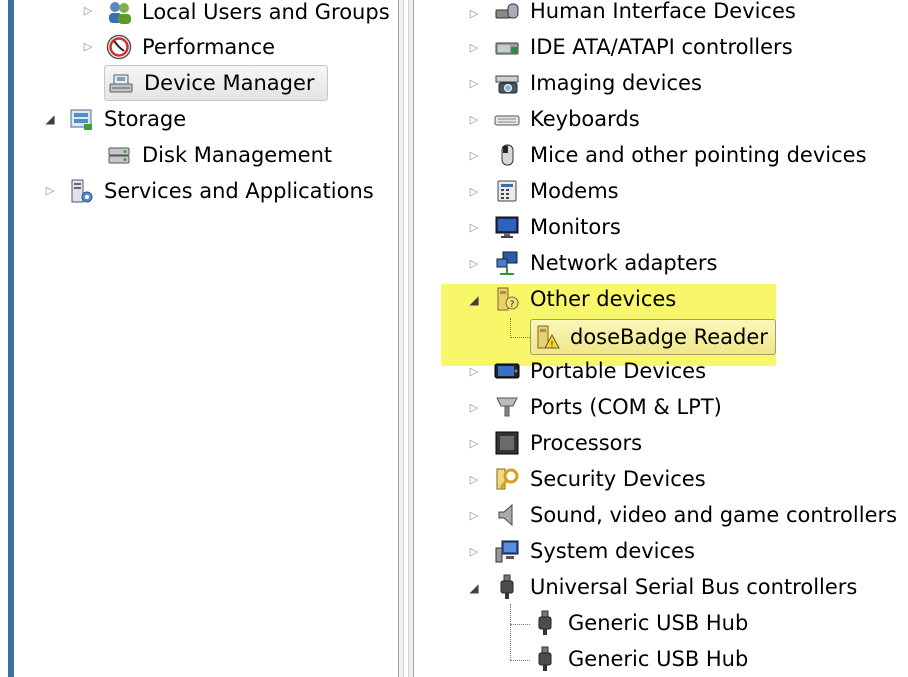 This screenshot has width=908, height=677. What do you see at coordinates (474, 408) in the screenshot?
I see `expander-ports: ▷` at bounding box center [474, 408].